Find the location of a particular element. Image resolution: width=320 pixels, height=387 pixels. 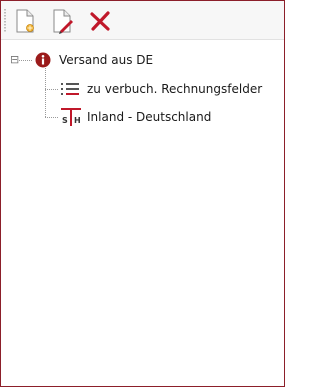

delete-icon is located at coordinates (100, 21).